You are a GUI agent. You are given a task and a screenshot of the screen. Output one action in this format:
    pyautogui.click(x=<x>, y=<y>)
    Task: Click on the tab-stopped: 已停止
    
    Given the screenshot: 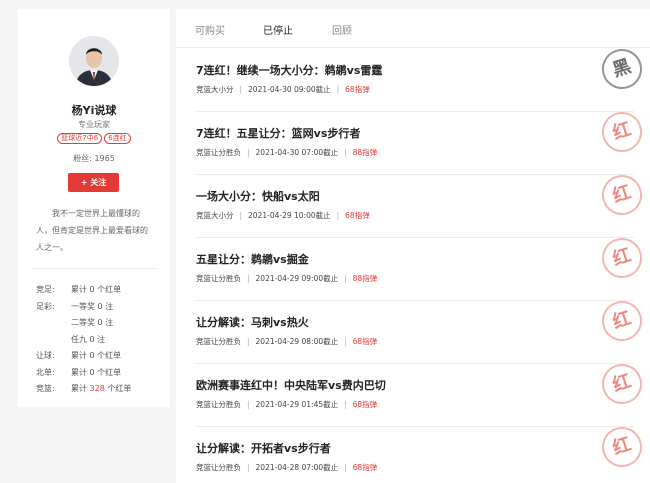 What is the action you would take?
    pyautogui.click(x=278, y=29)
    